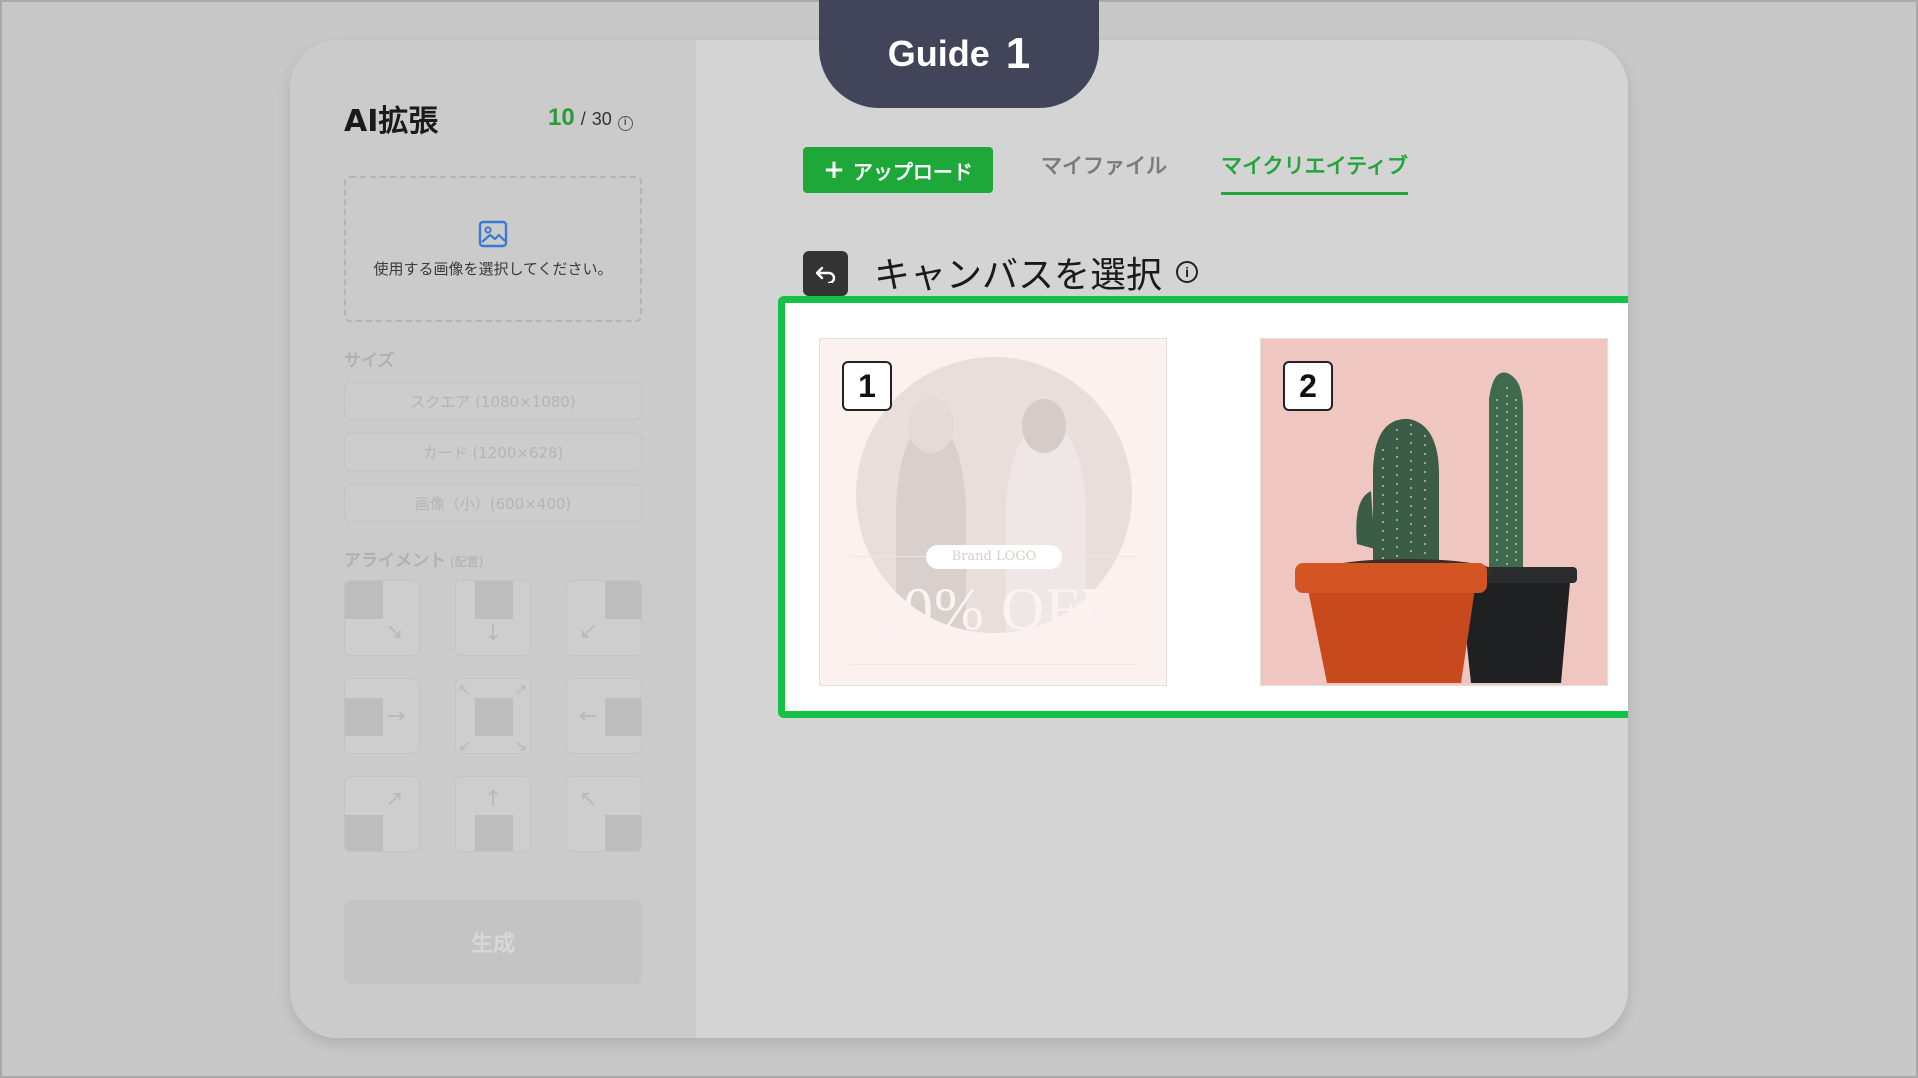 Image resolution: width=1918 pixels, height=1078 pixels. What do you see at coordinates (561, 117) in the screenshot?
I see `credits-used: 10` at bounding box center [561, 117].